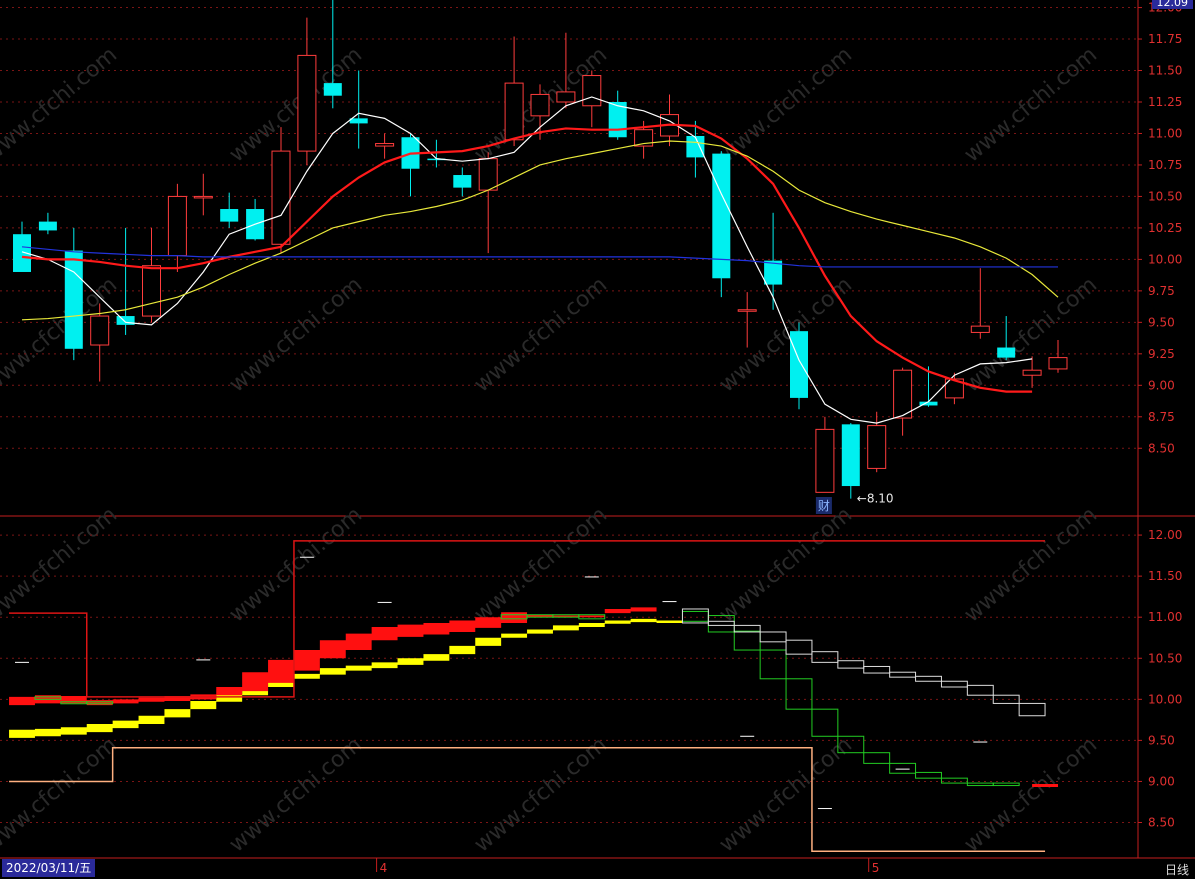 The height and width of the screenshot is (879, 1195). What do you see at coordinates (49, 868) in the screenshot?
I see `cursor-date-label: 2022/03/11/五` at bounding box center [49, 868].